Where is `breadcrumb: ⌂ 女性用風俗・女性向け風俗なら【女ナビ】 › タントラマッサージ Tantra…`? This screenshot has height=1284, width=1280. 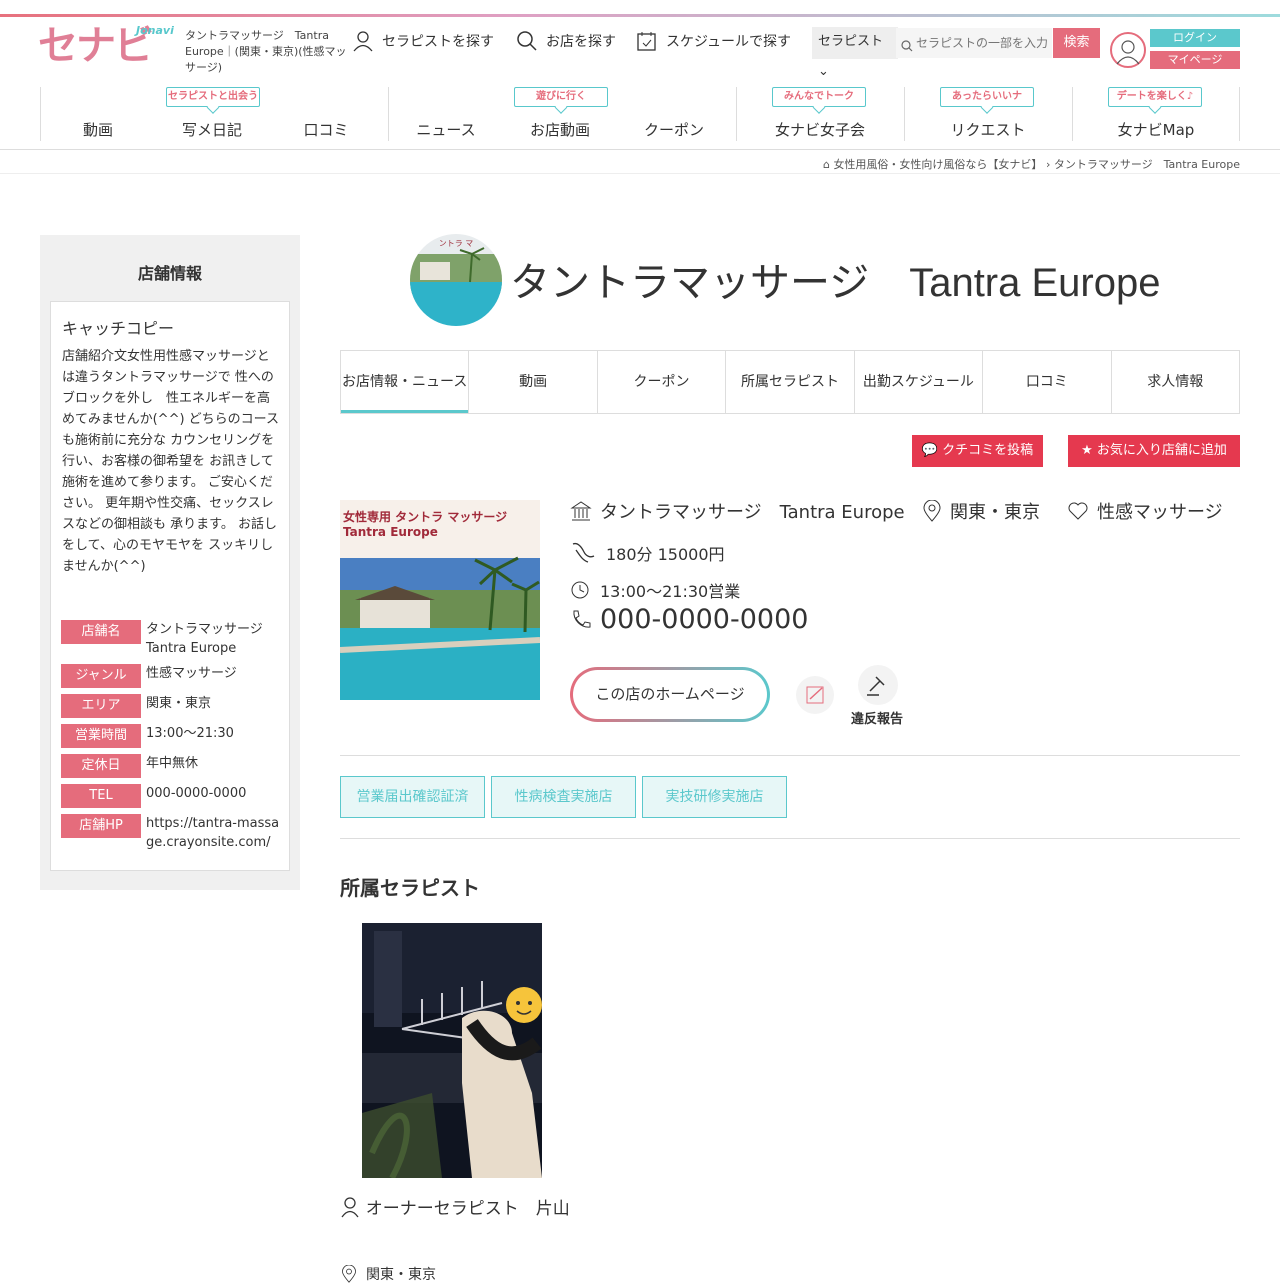 breadcrumb: ⌂ 女性用風俗・女性向け風俗なら【女ナビ】 › タントラマッサージ Tantra… is located at coordinates (1031, 164).